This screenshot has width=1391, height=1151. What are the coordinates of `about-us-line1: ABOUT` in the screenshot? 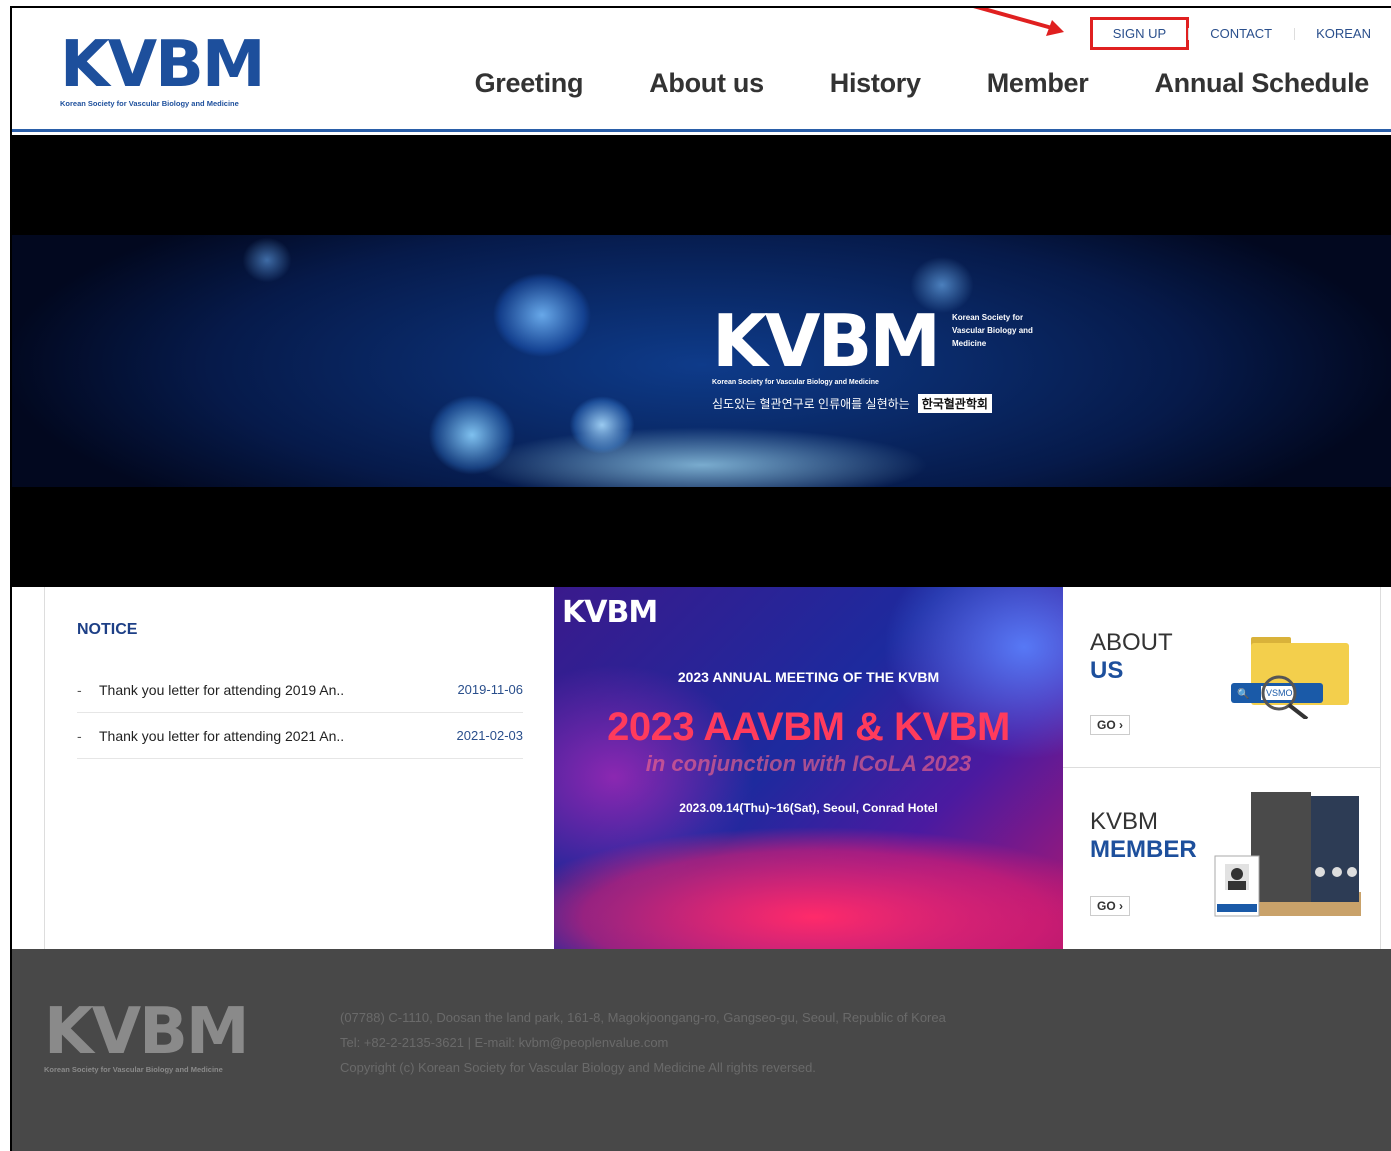 It's located at (1131, 642).